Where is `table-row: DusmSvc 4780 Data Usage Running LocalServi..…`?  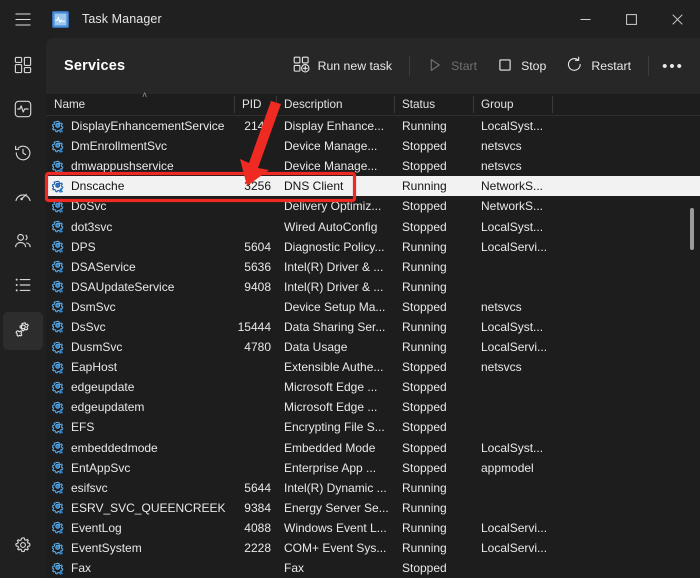 table-row: DusmSvc 4780 Data Usage Running LocalServi..… is located at coordinates (373, 347).